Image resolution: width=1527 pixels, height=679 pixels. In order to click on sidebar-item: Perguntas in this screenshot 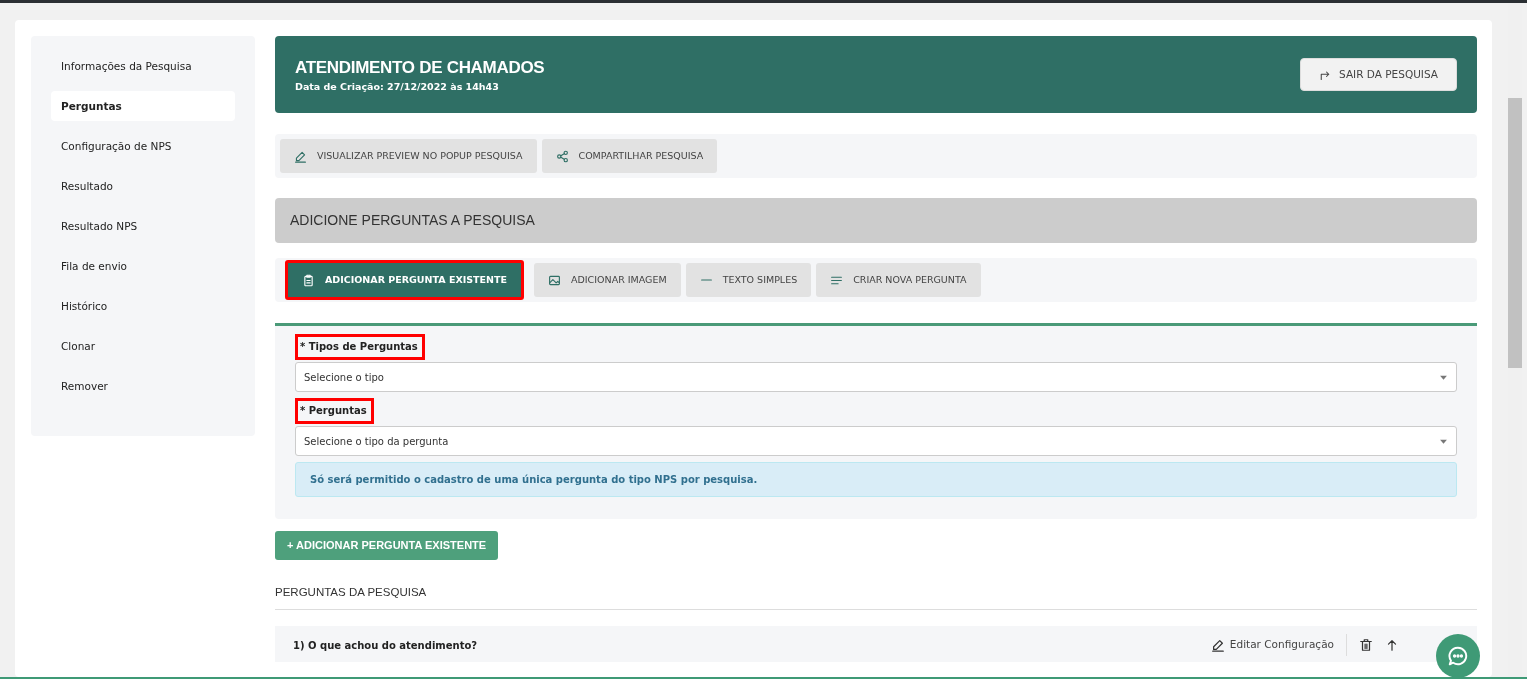, I will do `click(143, 106)`.